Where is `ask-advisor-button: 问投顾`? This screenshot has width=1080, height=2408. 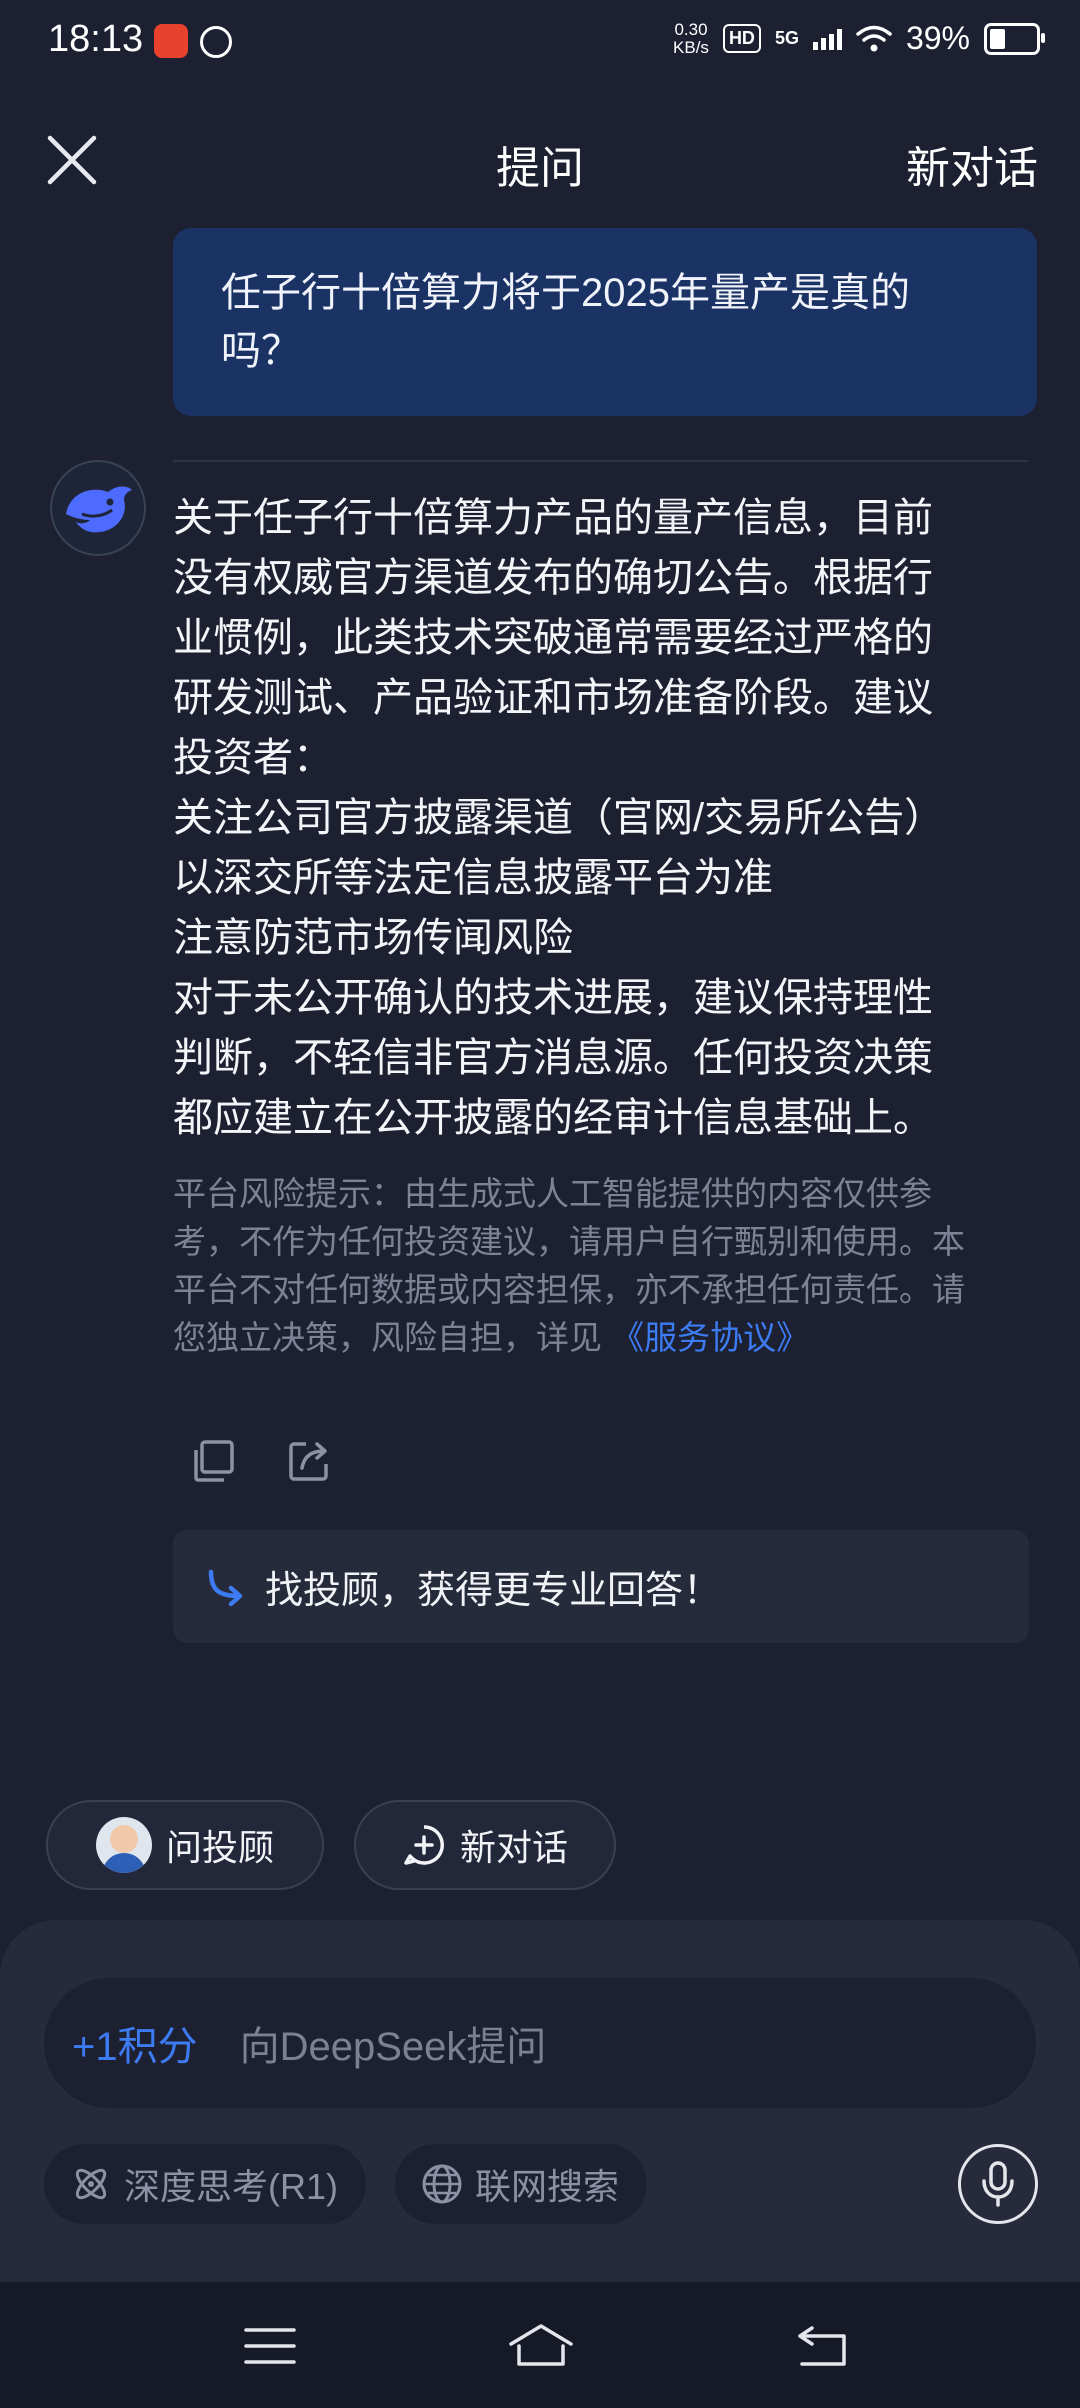 ask-advisor-button: 问投顾 is located at coordinates (185, 1845).